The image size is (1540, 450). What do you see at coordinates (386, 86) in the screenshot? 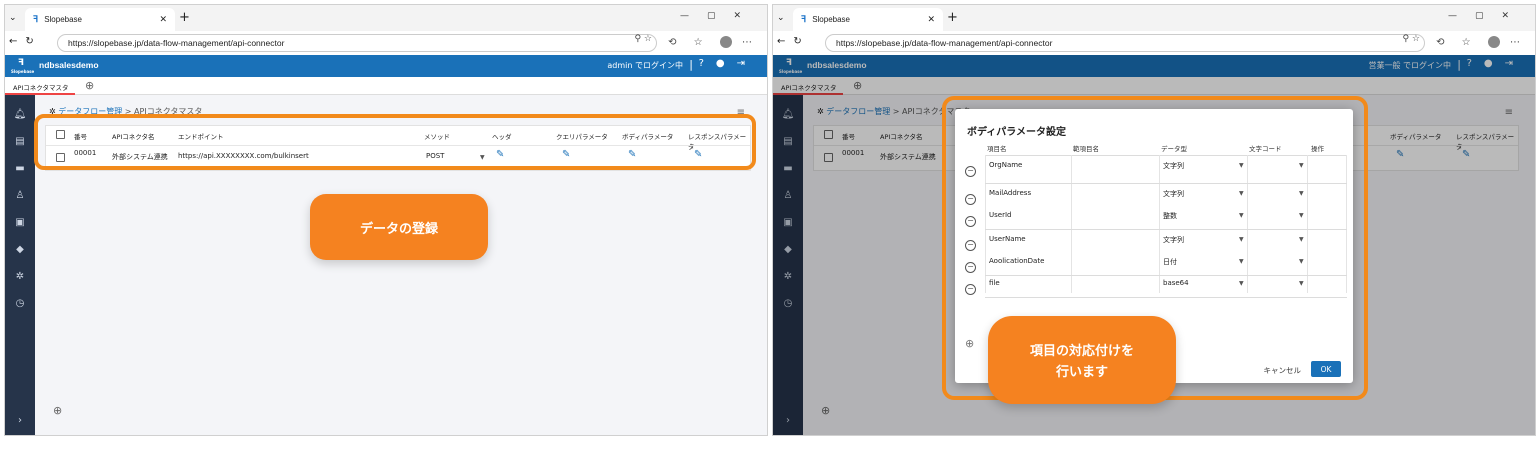
I see `app-tabs: APIコネクタマスタ ⊕` at bounding box center [386, 86].